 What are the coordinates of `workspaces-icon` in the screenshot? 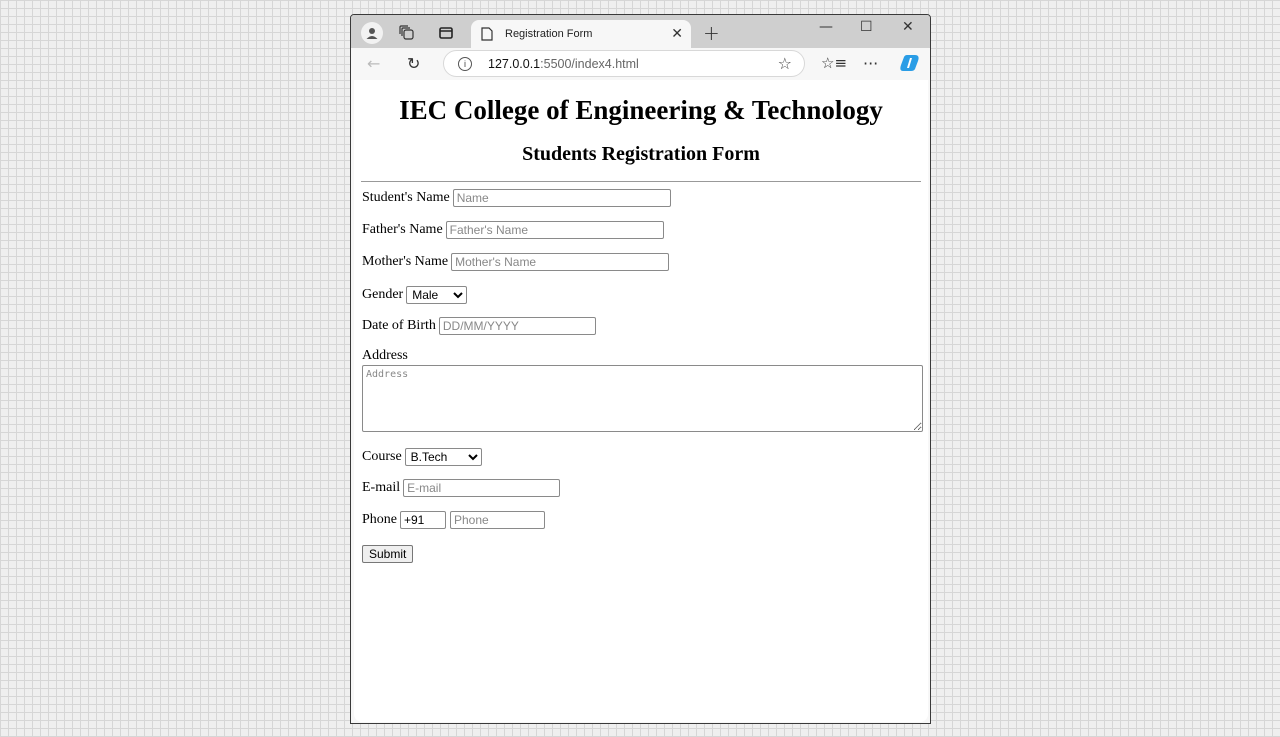 It's located at (407, 33).